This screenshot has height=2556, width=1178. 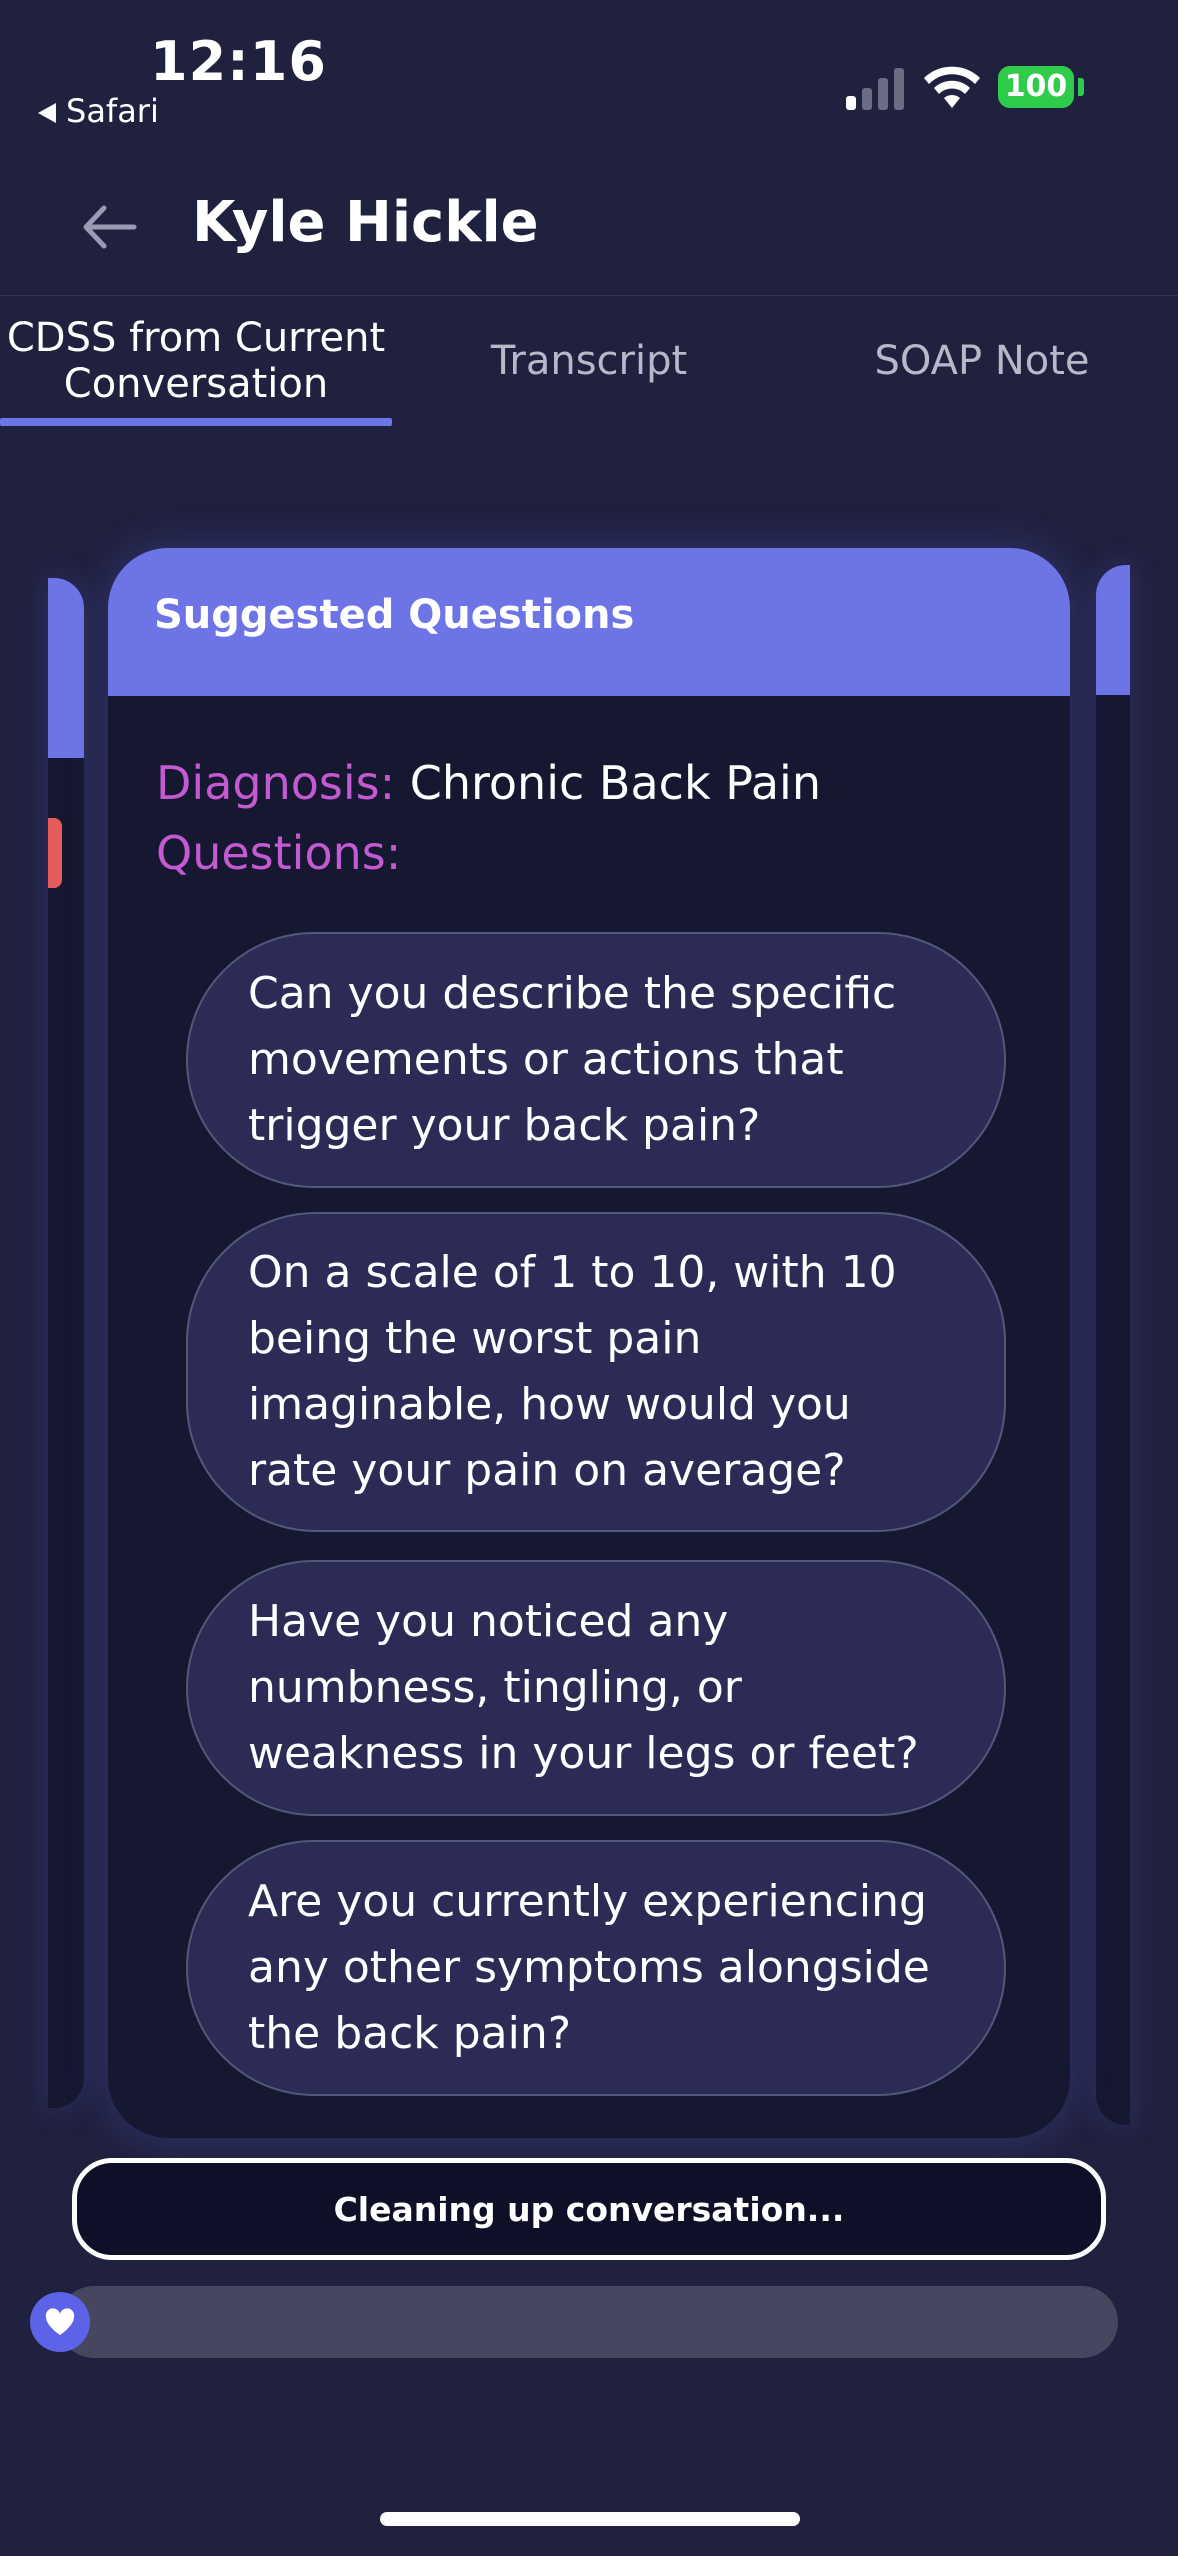 I want to click on questions-label: Questions:, so click(x=279, y=853).